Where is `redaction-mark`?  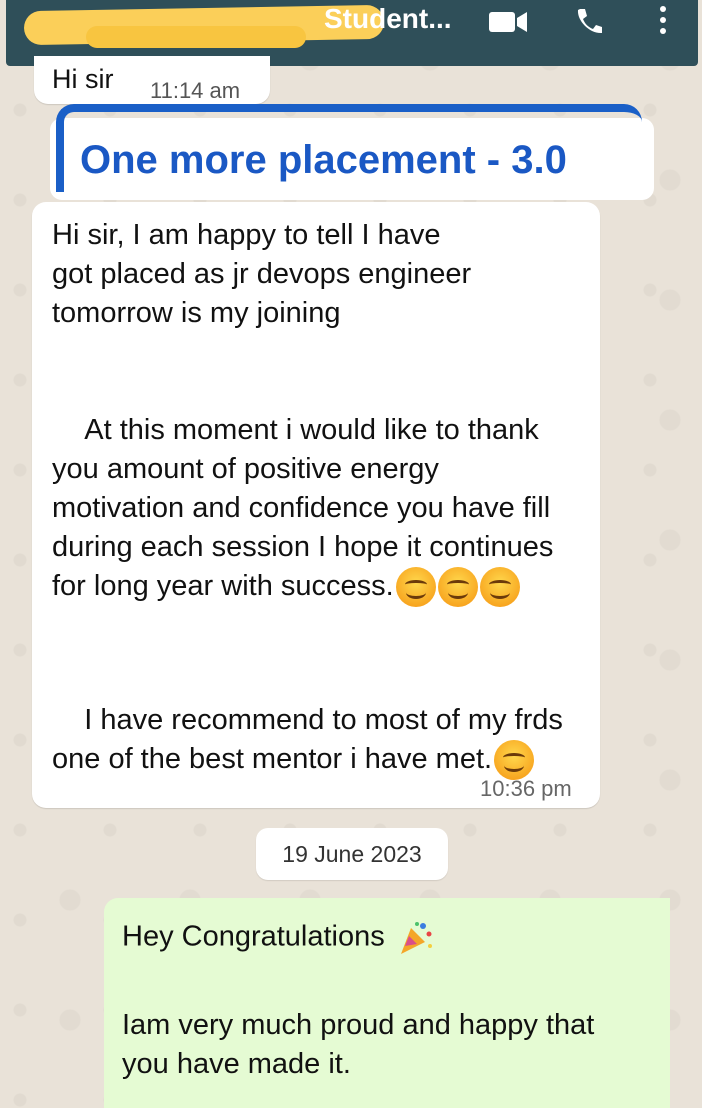
redaction-mark is located at coordinates (196, 37).